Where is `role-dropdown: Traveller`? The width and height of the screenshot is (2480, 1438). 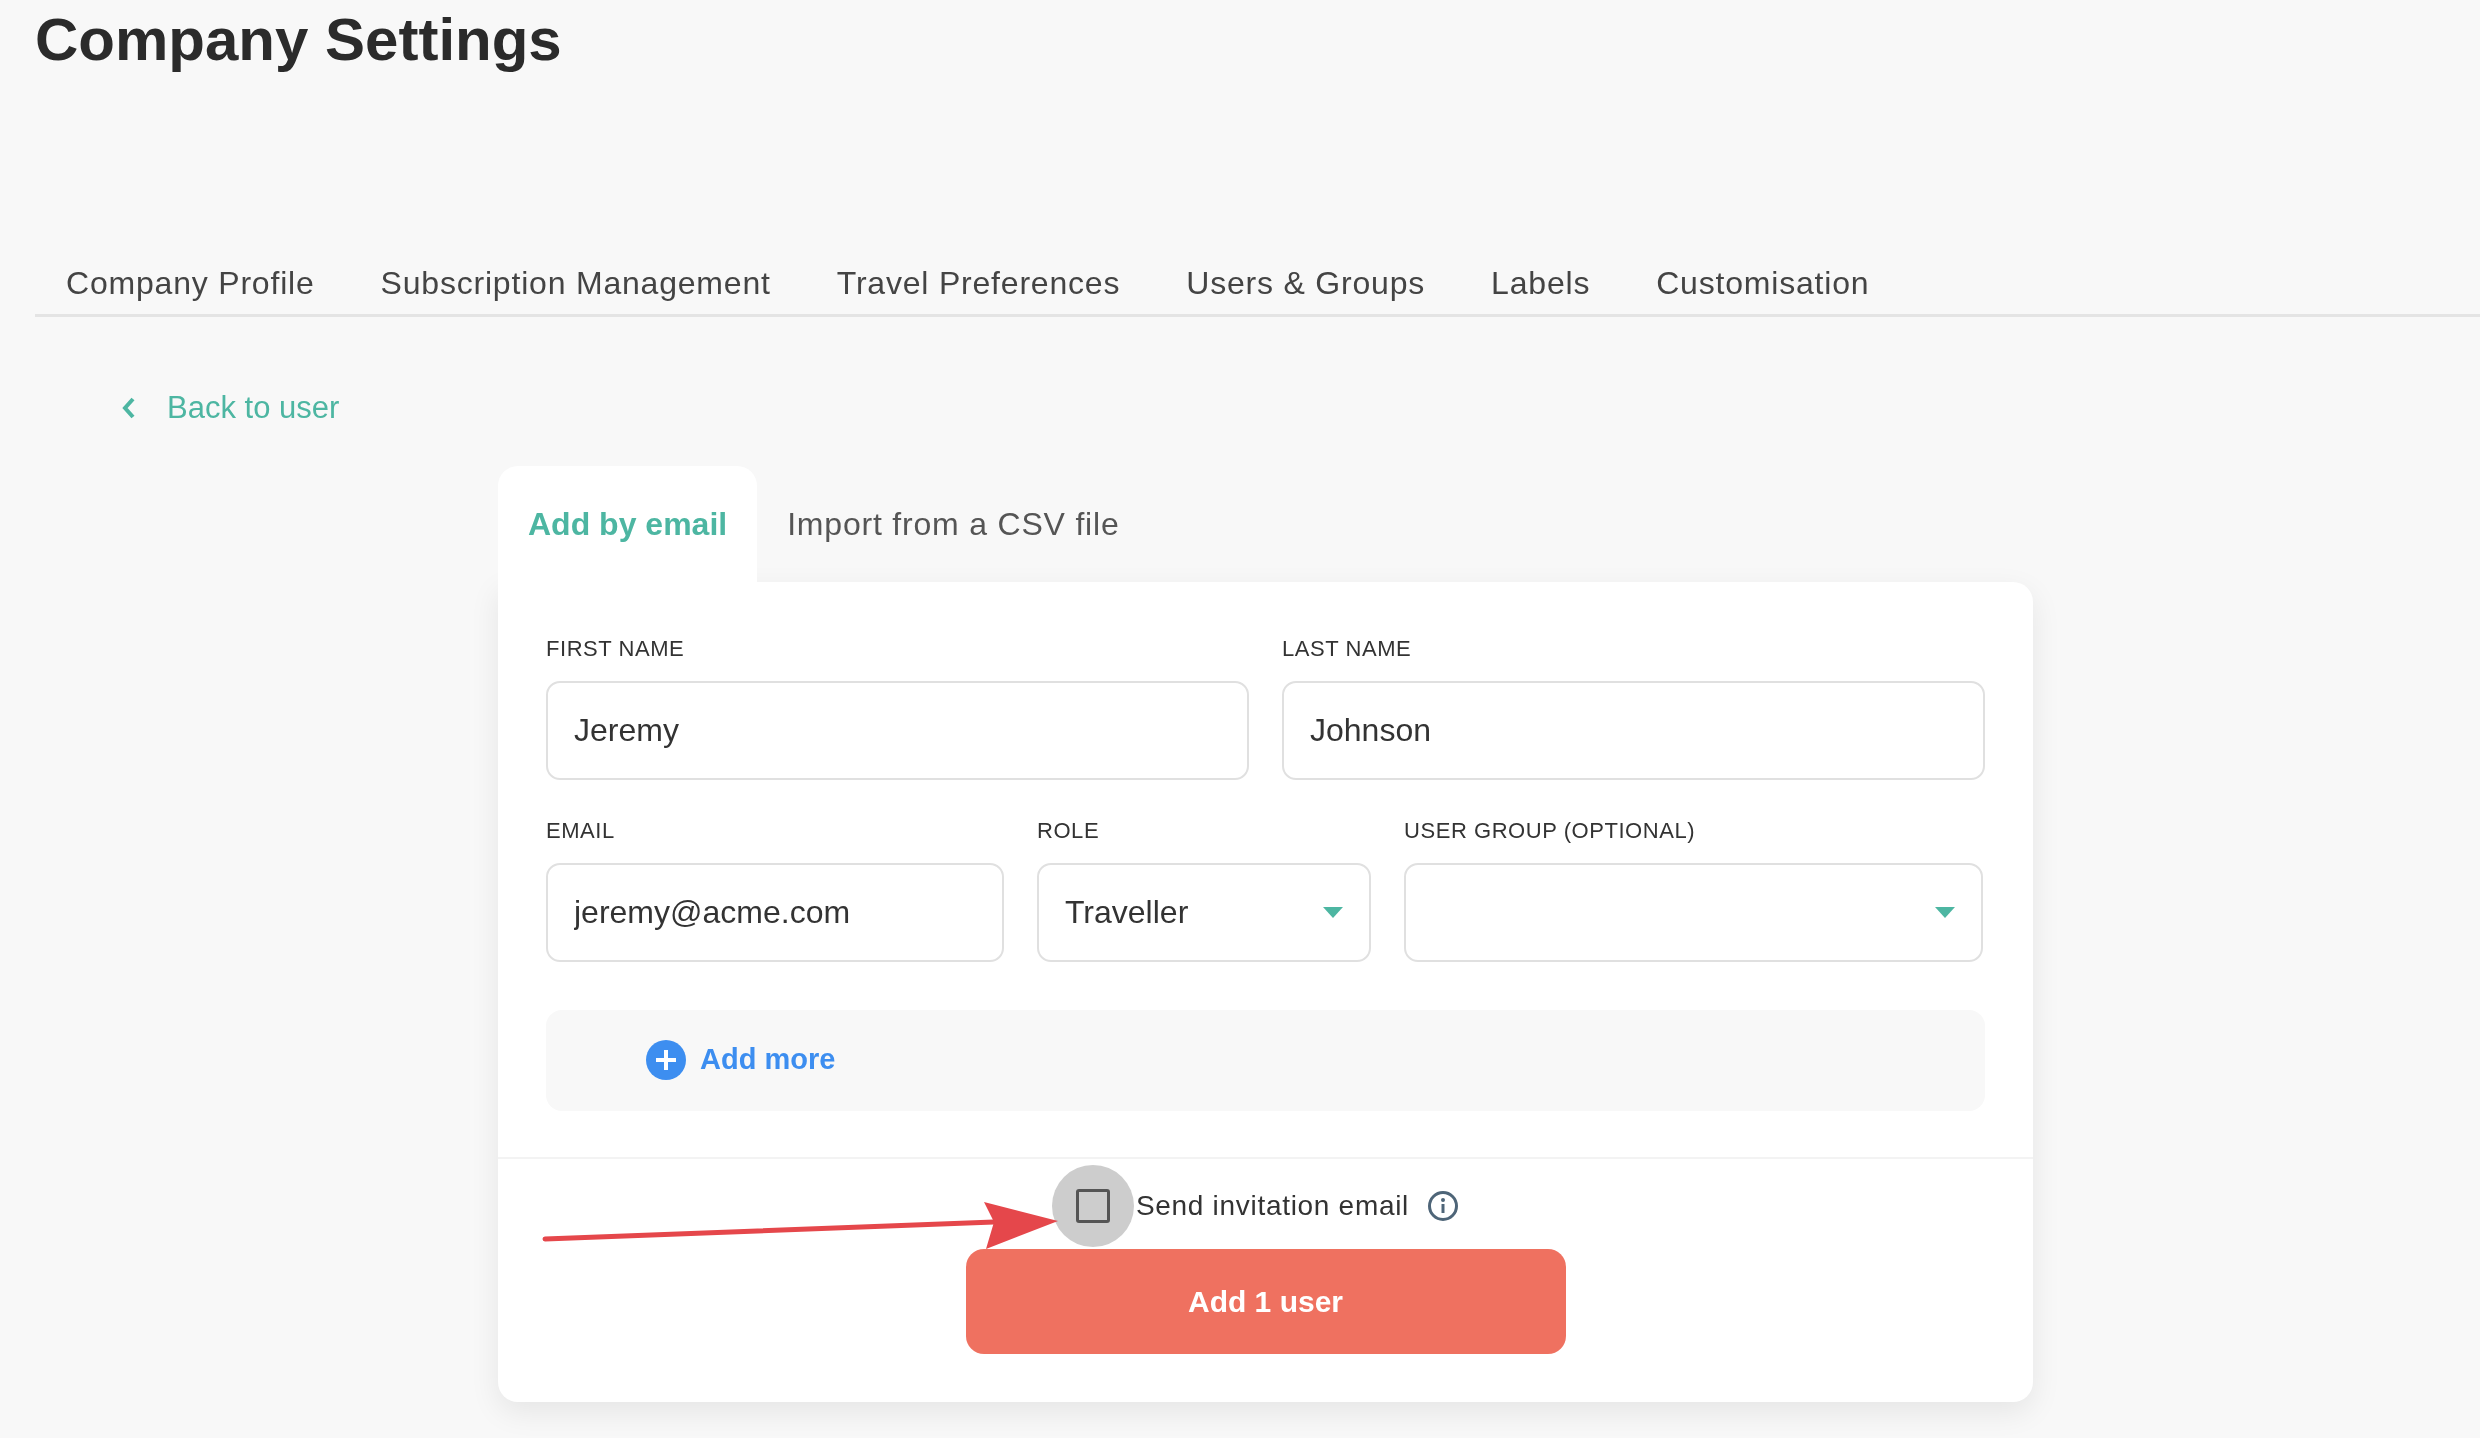
role-dropdown: Traveller is located at coordinates (1204, 912).